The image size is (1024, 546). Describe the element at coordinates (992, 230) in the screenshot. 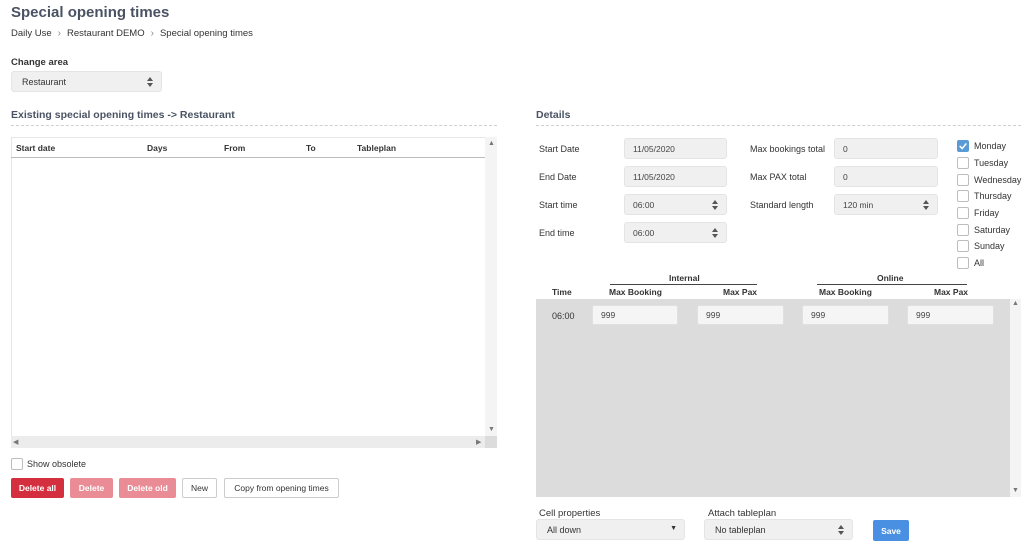

I see `saturday-label: Saturday` at that location.